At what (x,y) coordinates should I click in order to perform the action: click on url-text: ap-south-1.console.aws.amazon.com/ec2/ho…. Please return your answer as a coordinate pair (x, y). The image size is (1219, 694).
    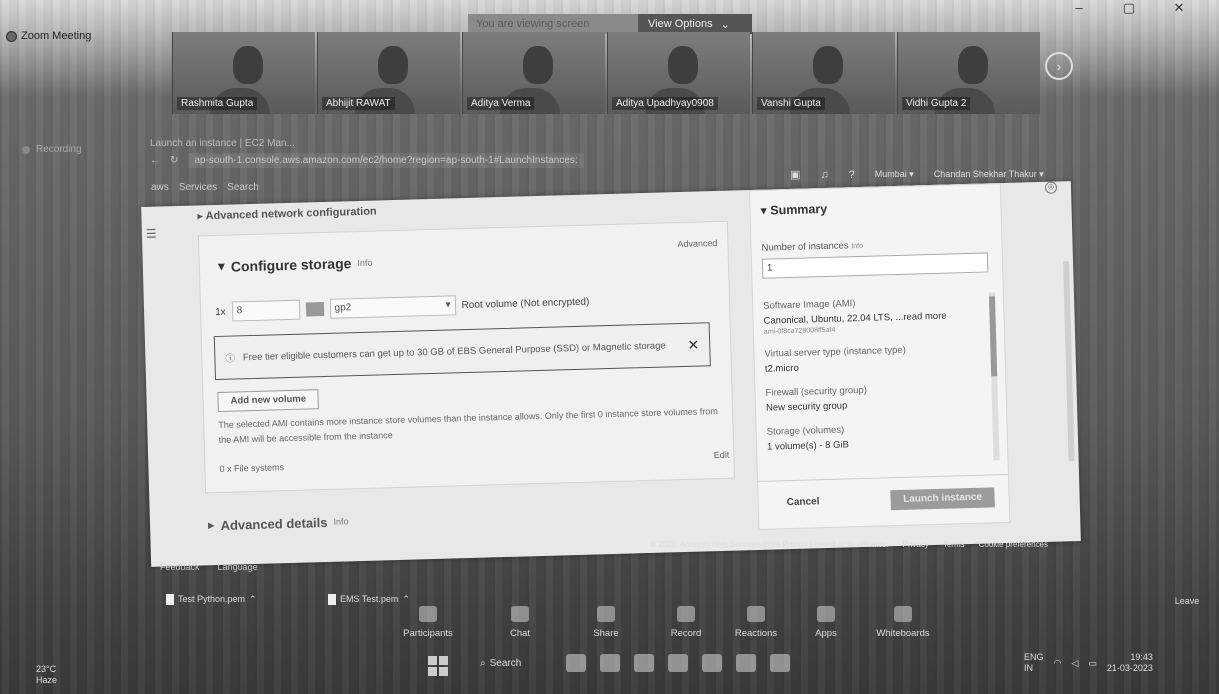
    Looking at the image, I should click on (386, 160).